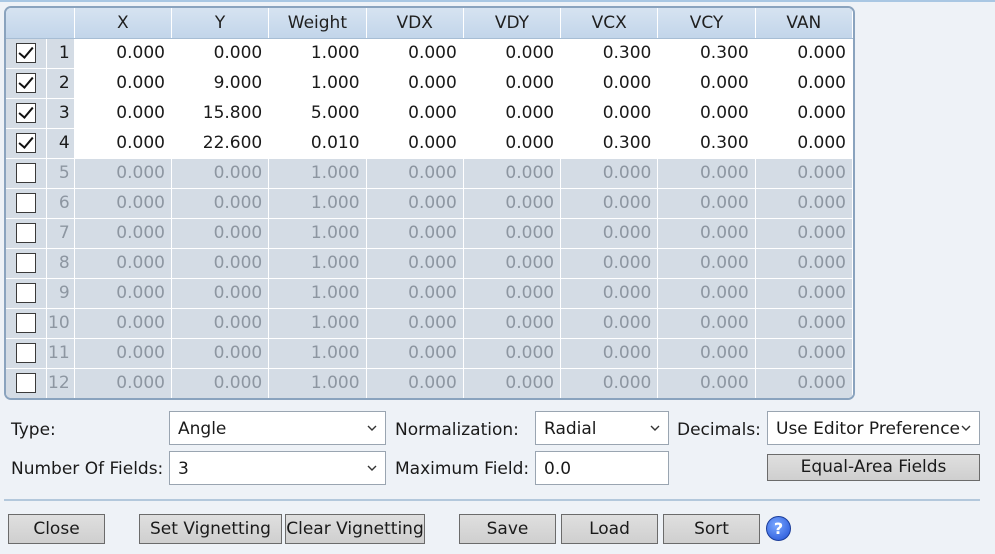  Describe the element at coordinates (220, 23) in the screenshot. I see `column-header: Y` at that location.